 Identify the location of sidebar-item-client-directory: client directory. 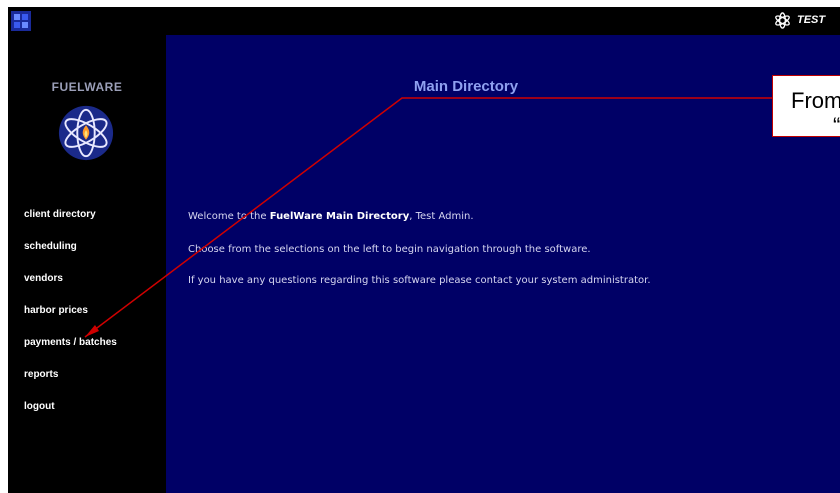
(60, 214).